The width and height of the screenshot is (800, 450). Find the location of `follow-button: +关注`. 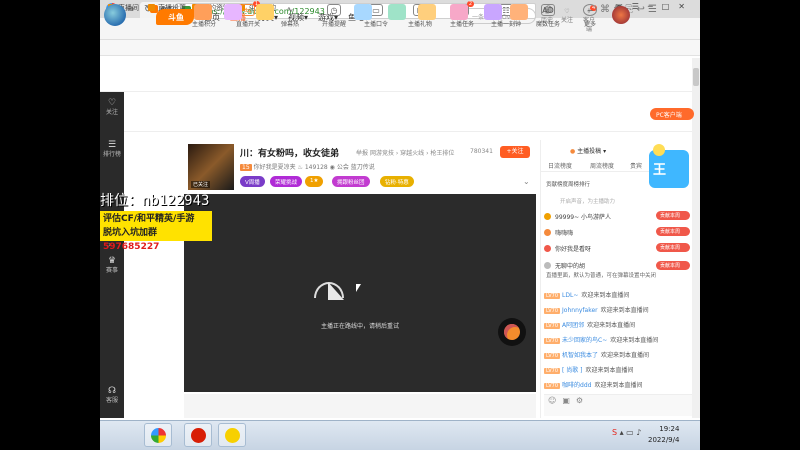

follow-button: +关注 is located at coordinates (515, 152).